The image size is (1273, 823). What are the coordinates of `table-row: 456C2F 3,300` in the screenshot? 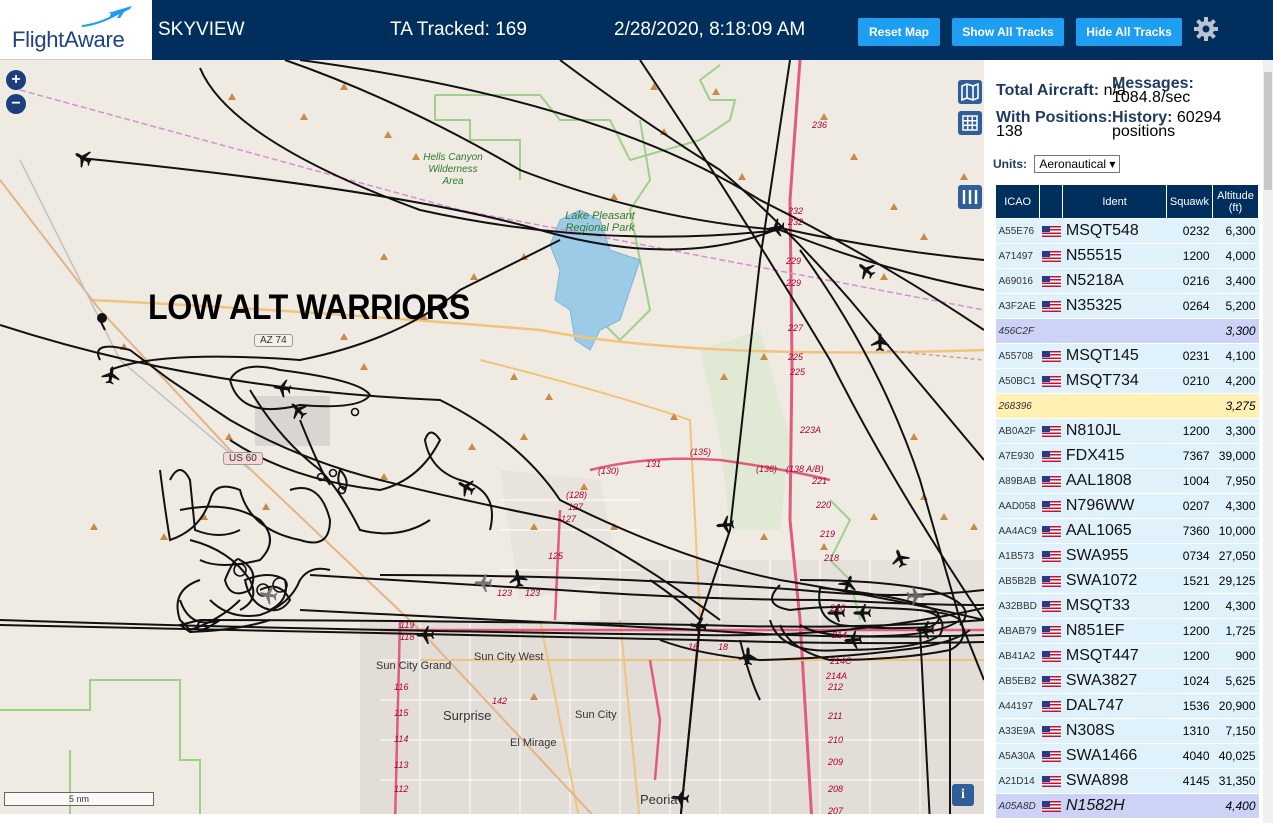 It's located at (1127, 331).